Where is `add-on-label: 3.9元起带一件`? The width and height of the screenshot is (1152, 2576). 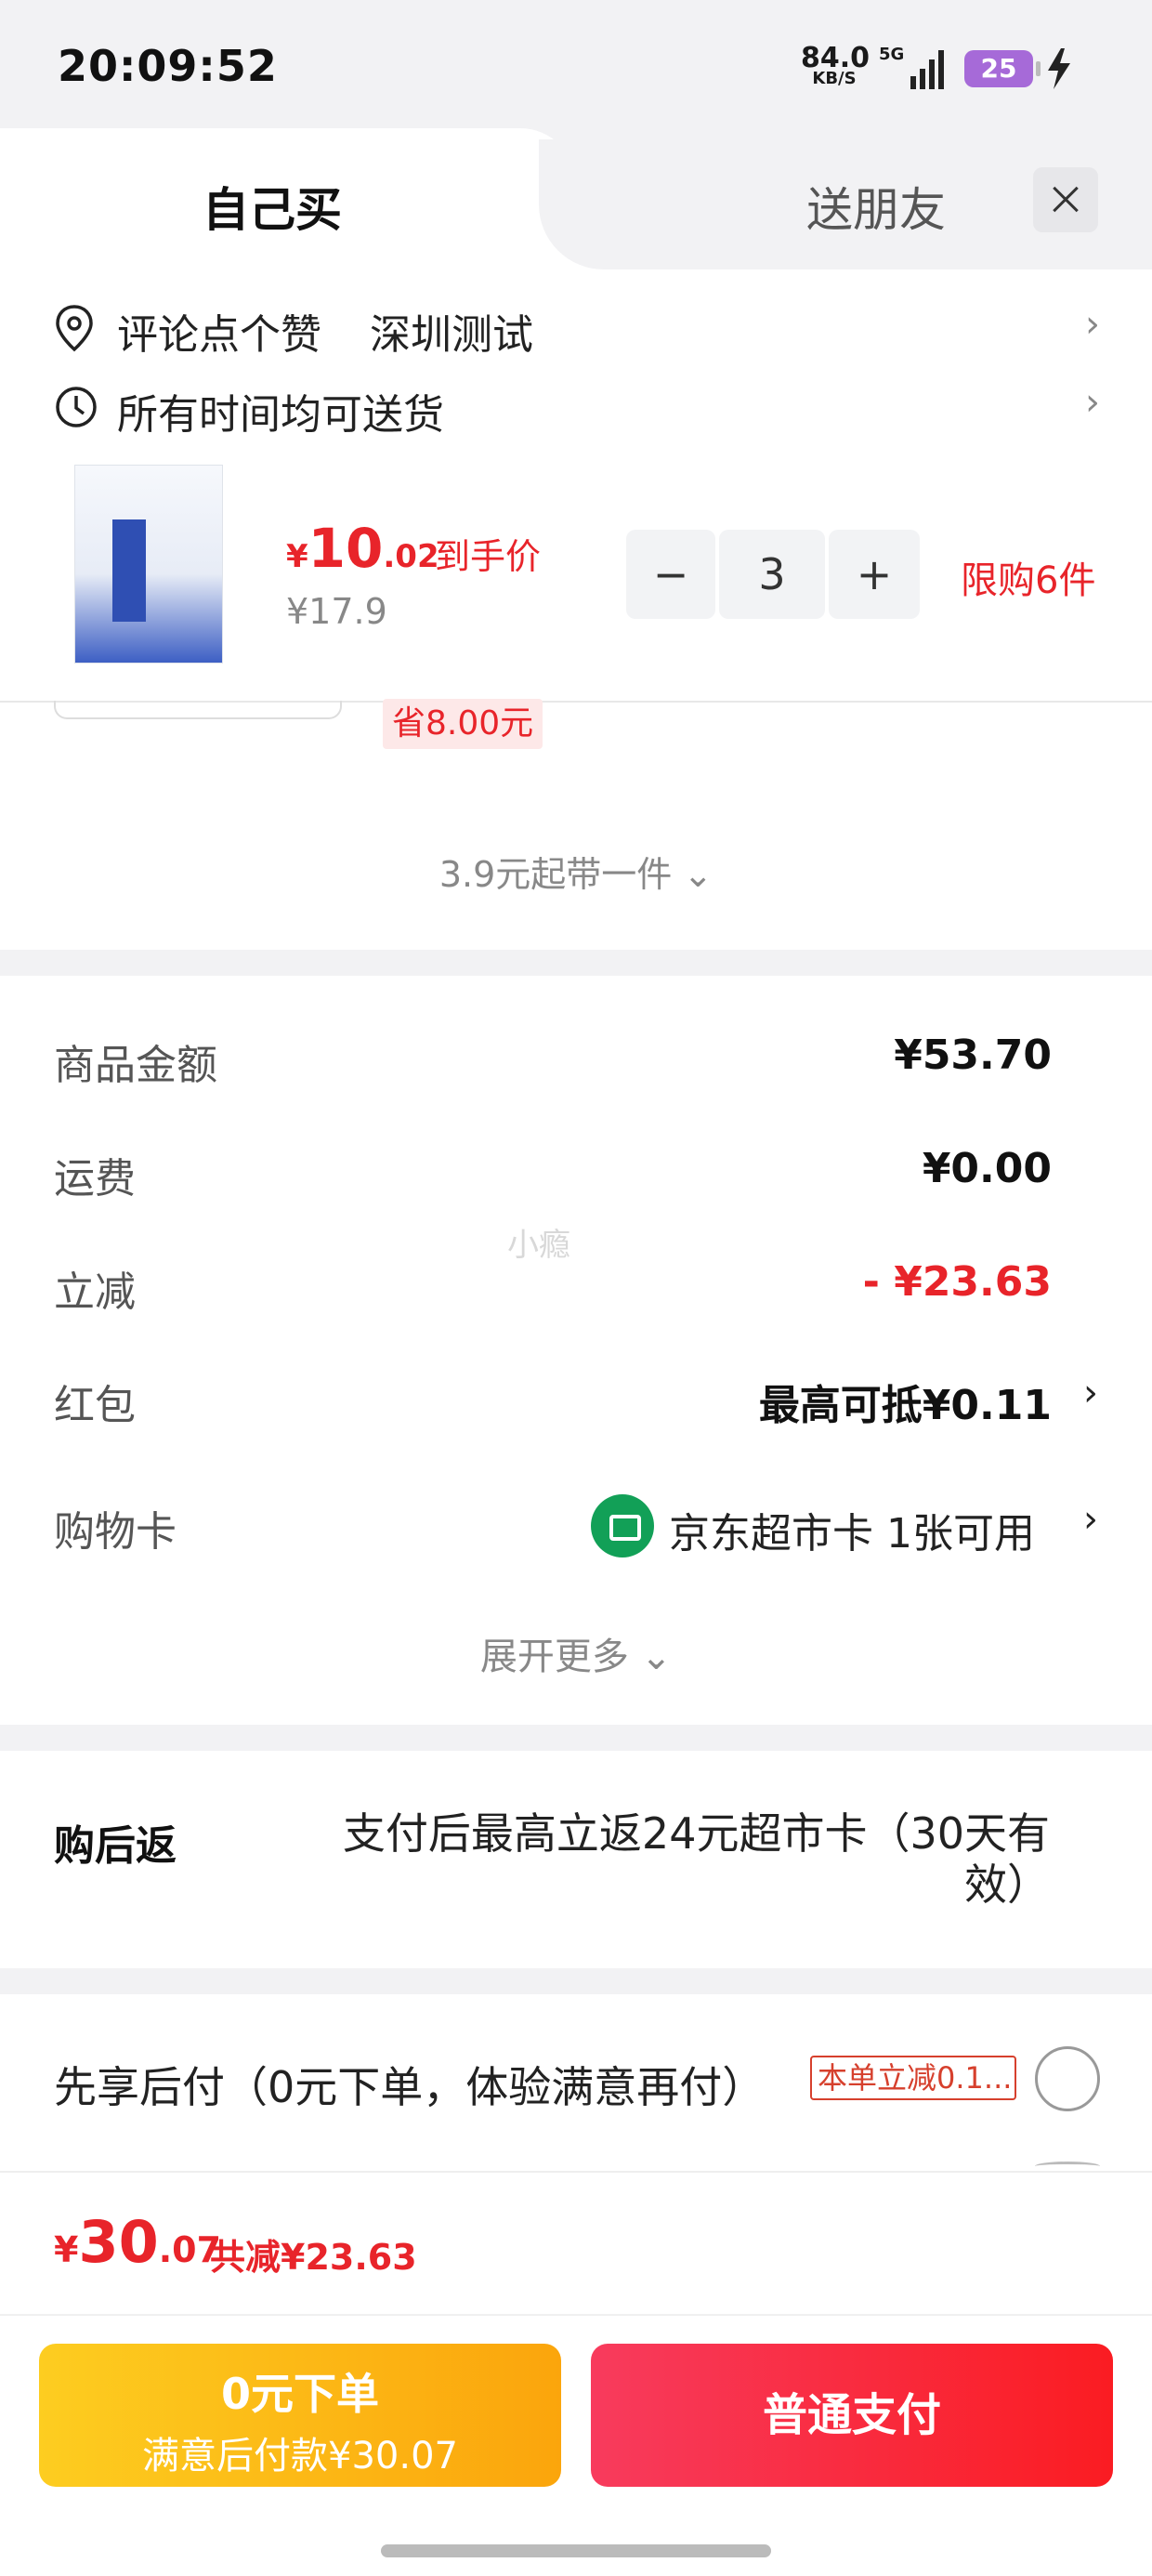 add-on-label: 3.9元起带一件 is located at coordinates (556, 874).